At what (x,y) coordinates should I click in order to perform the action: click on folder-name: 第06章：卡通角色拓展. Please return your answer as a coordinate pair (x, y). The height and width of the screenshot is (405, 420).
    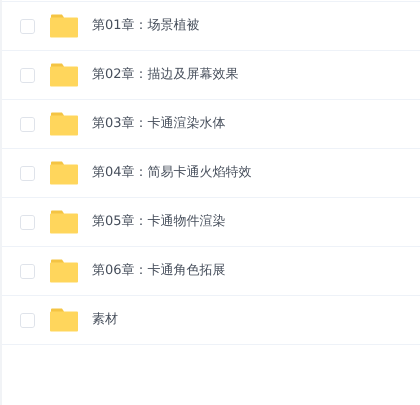
    Looking at the image, I should click on (159, 271).